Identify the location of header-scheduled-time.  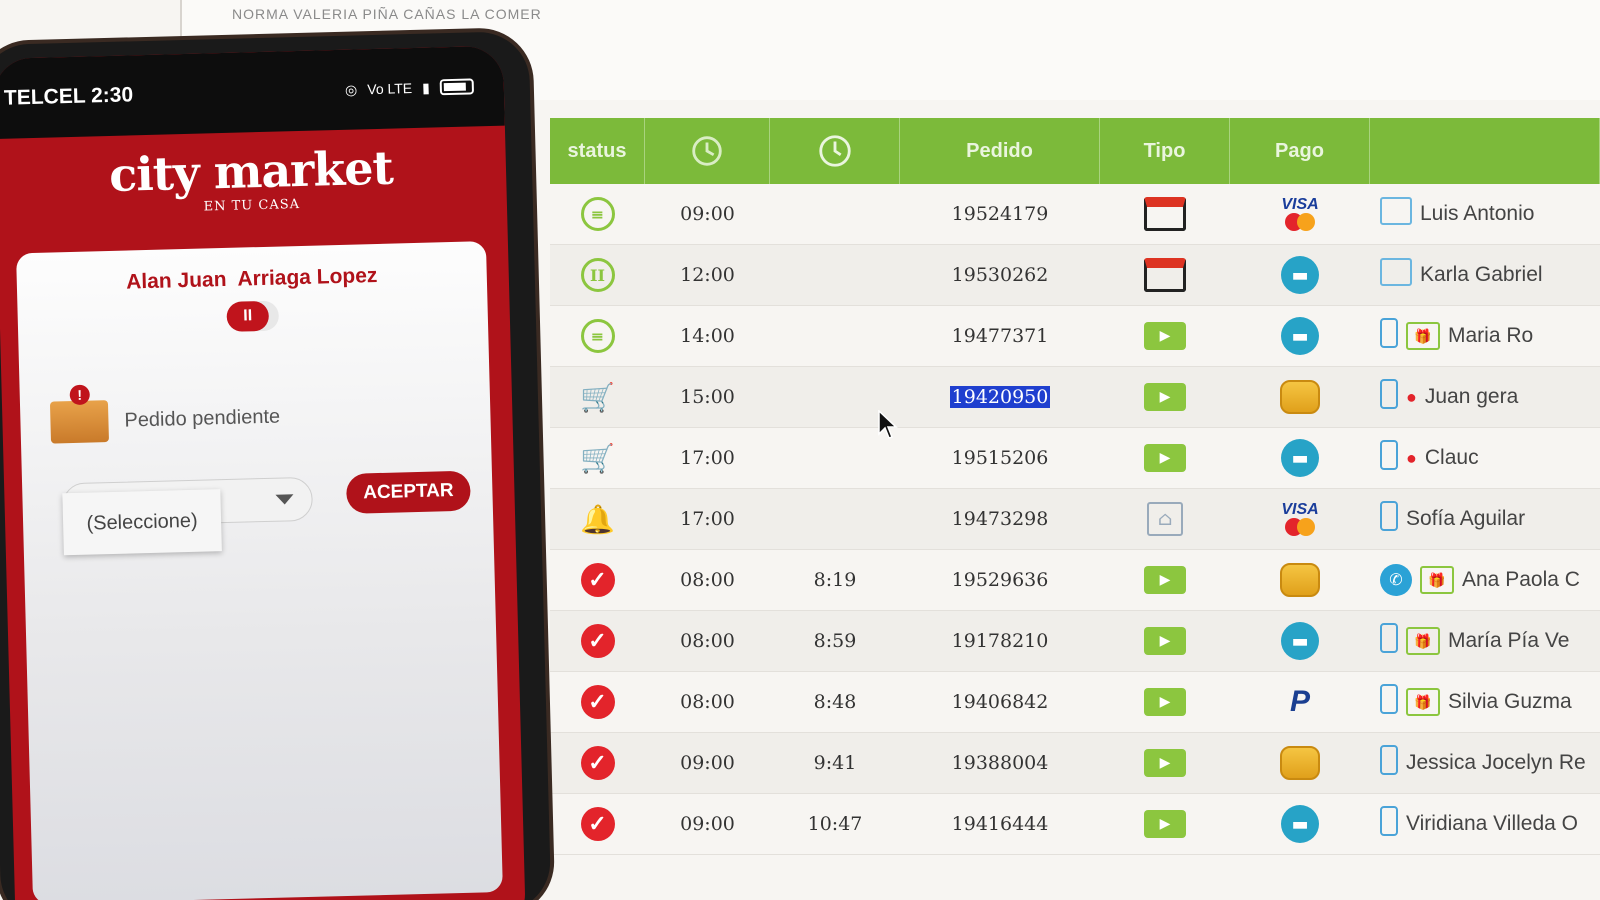
(707, 151).